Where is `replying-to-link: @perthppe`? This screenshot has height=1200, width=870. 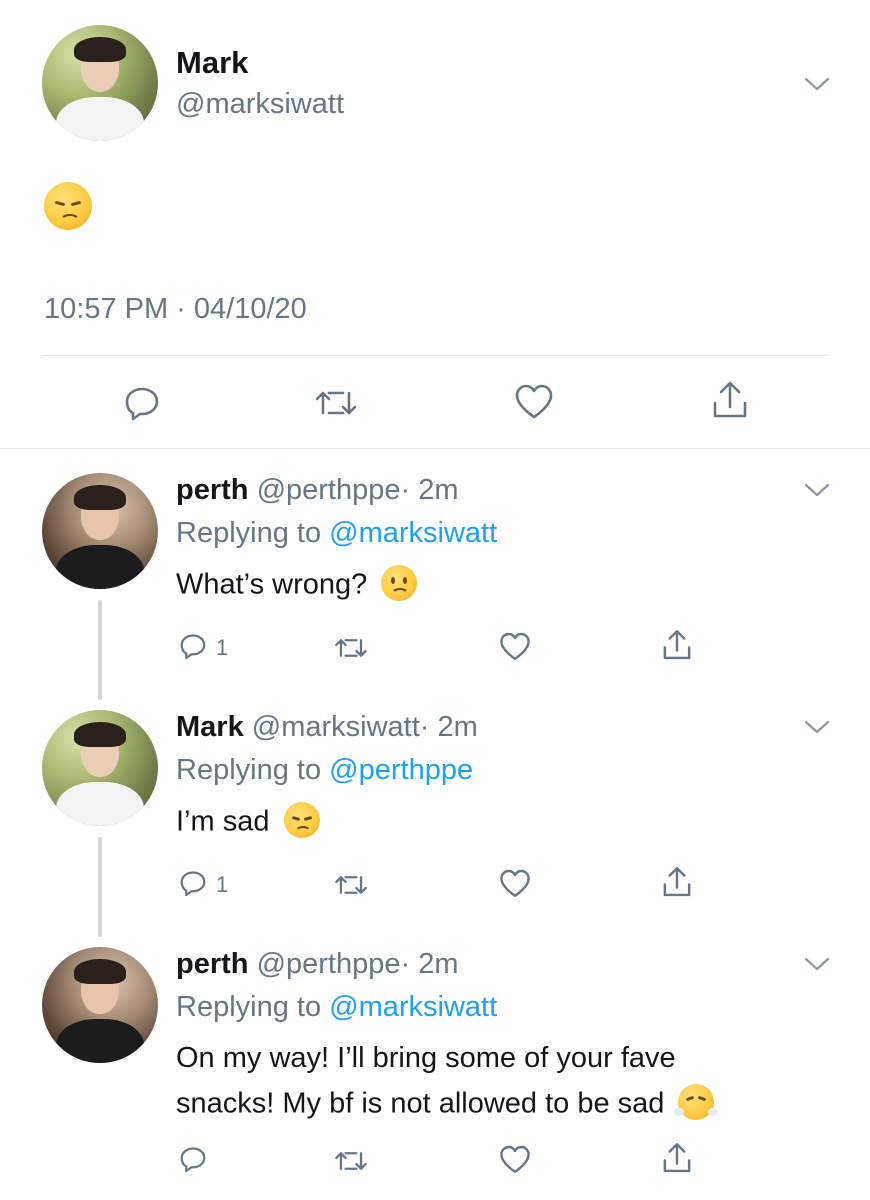 replying-to-link: @perthppe is located at coordinates (401, 770).